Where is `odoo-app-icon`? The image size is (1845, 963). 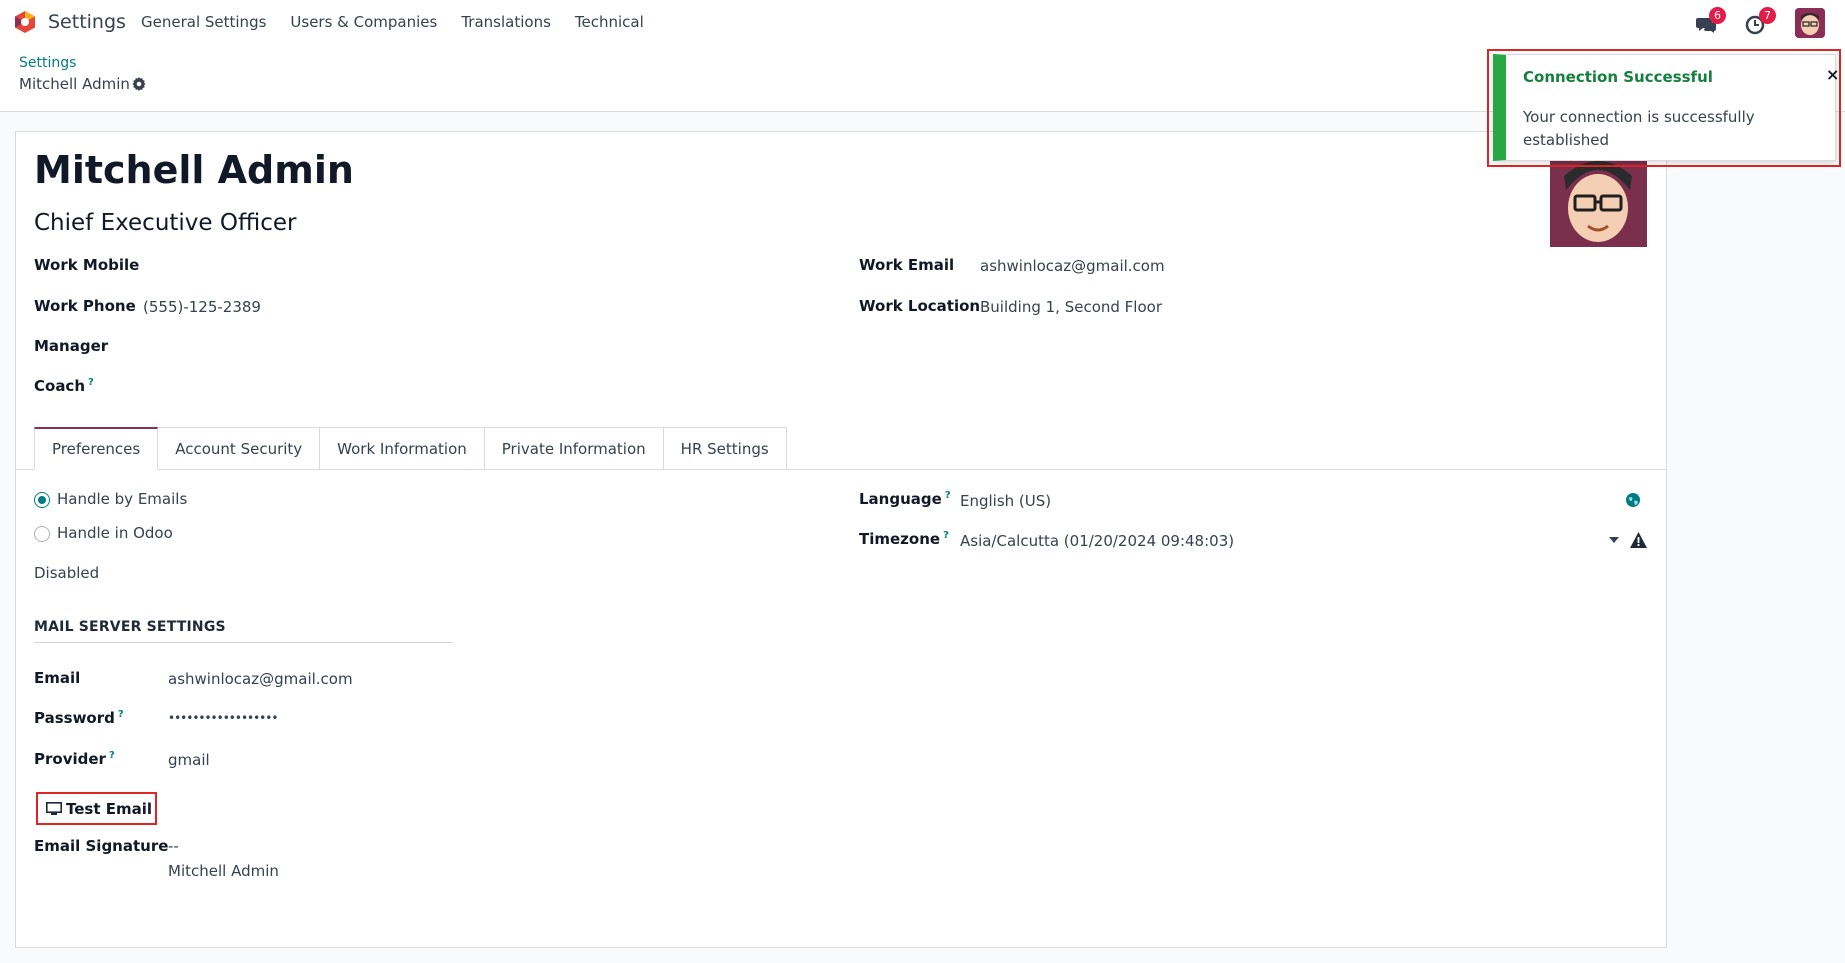 odoo-app-icon is located at coordinates (25, 22).